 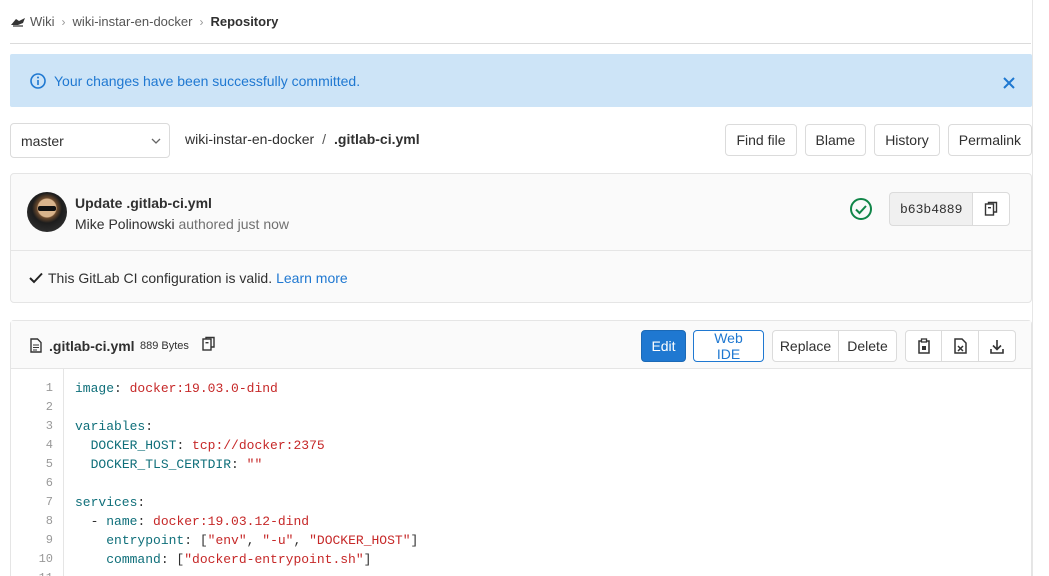 I want to click on raw-file-icon, so click(x=960, y=346).